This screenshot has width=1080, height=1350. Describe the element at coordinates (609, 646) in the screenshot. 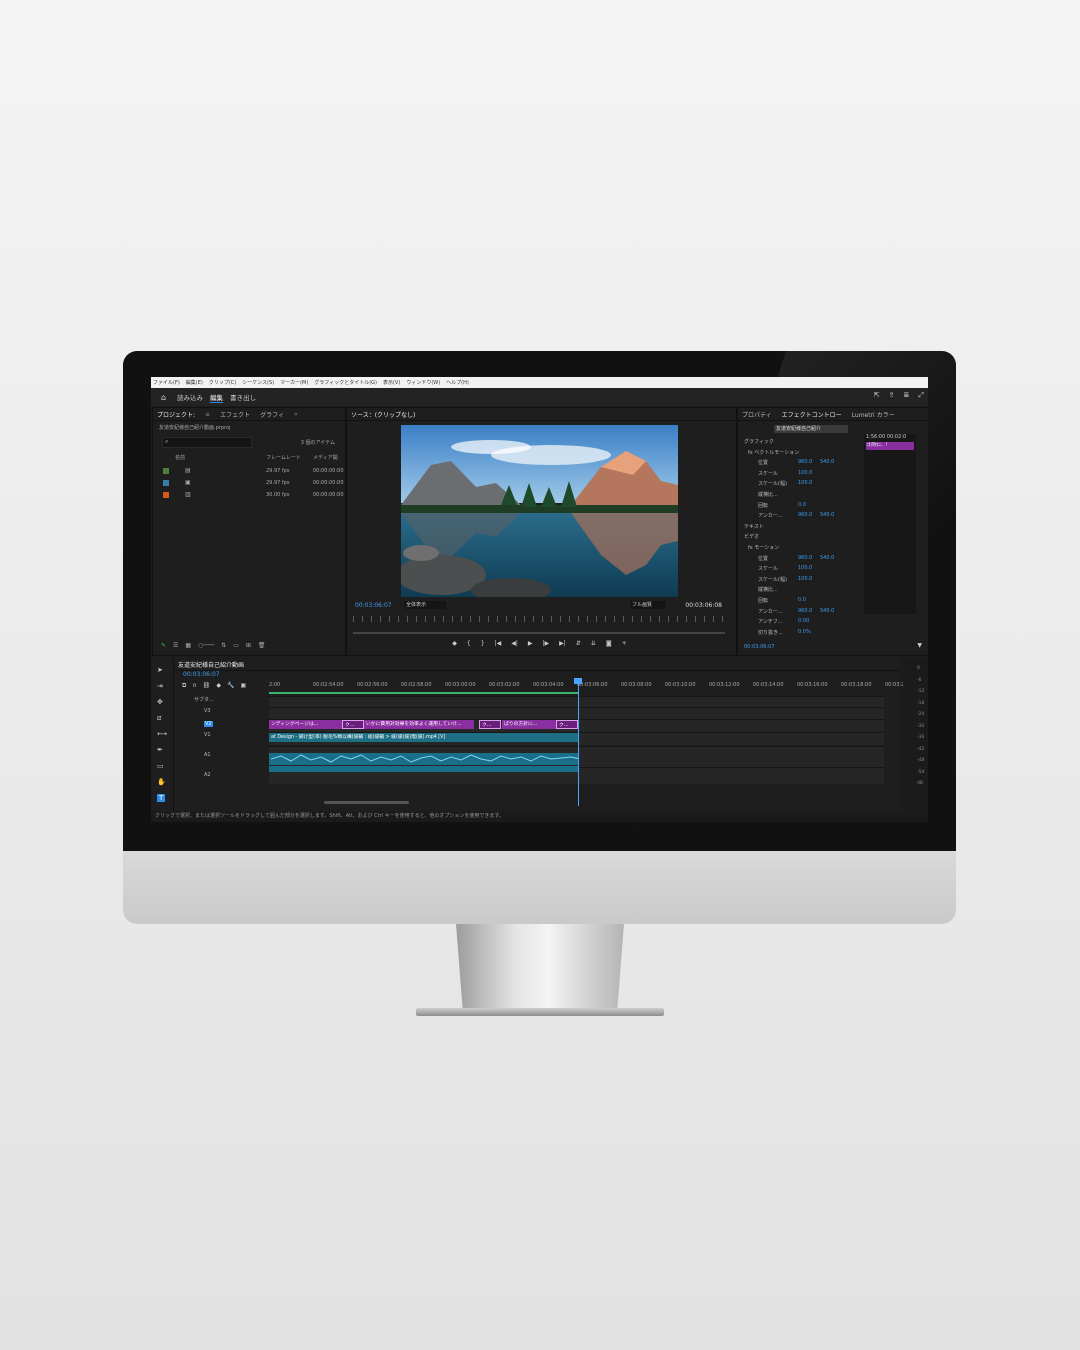

I see `camera-icon: ◙` at that location.